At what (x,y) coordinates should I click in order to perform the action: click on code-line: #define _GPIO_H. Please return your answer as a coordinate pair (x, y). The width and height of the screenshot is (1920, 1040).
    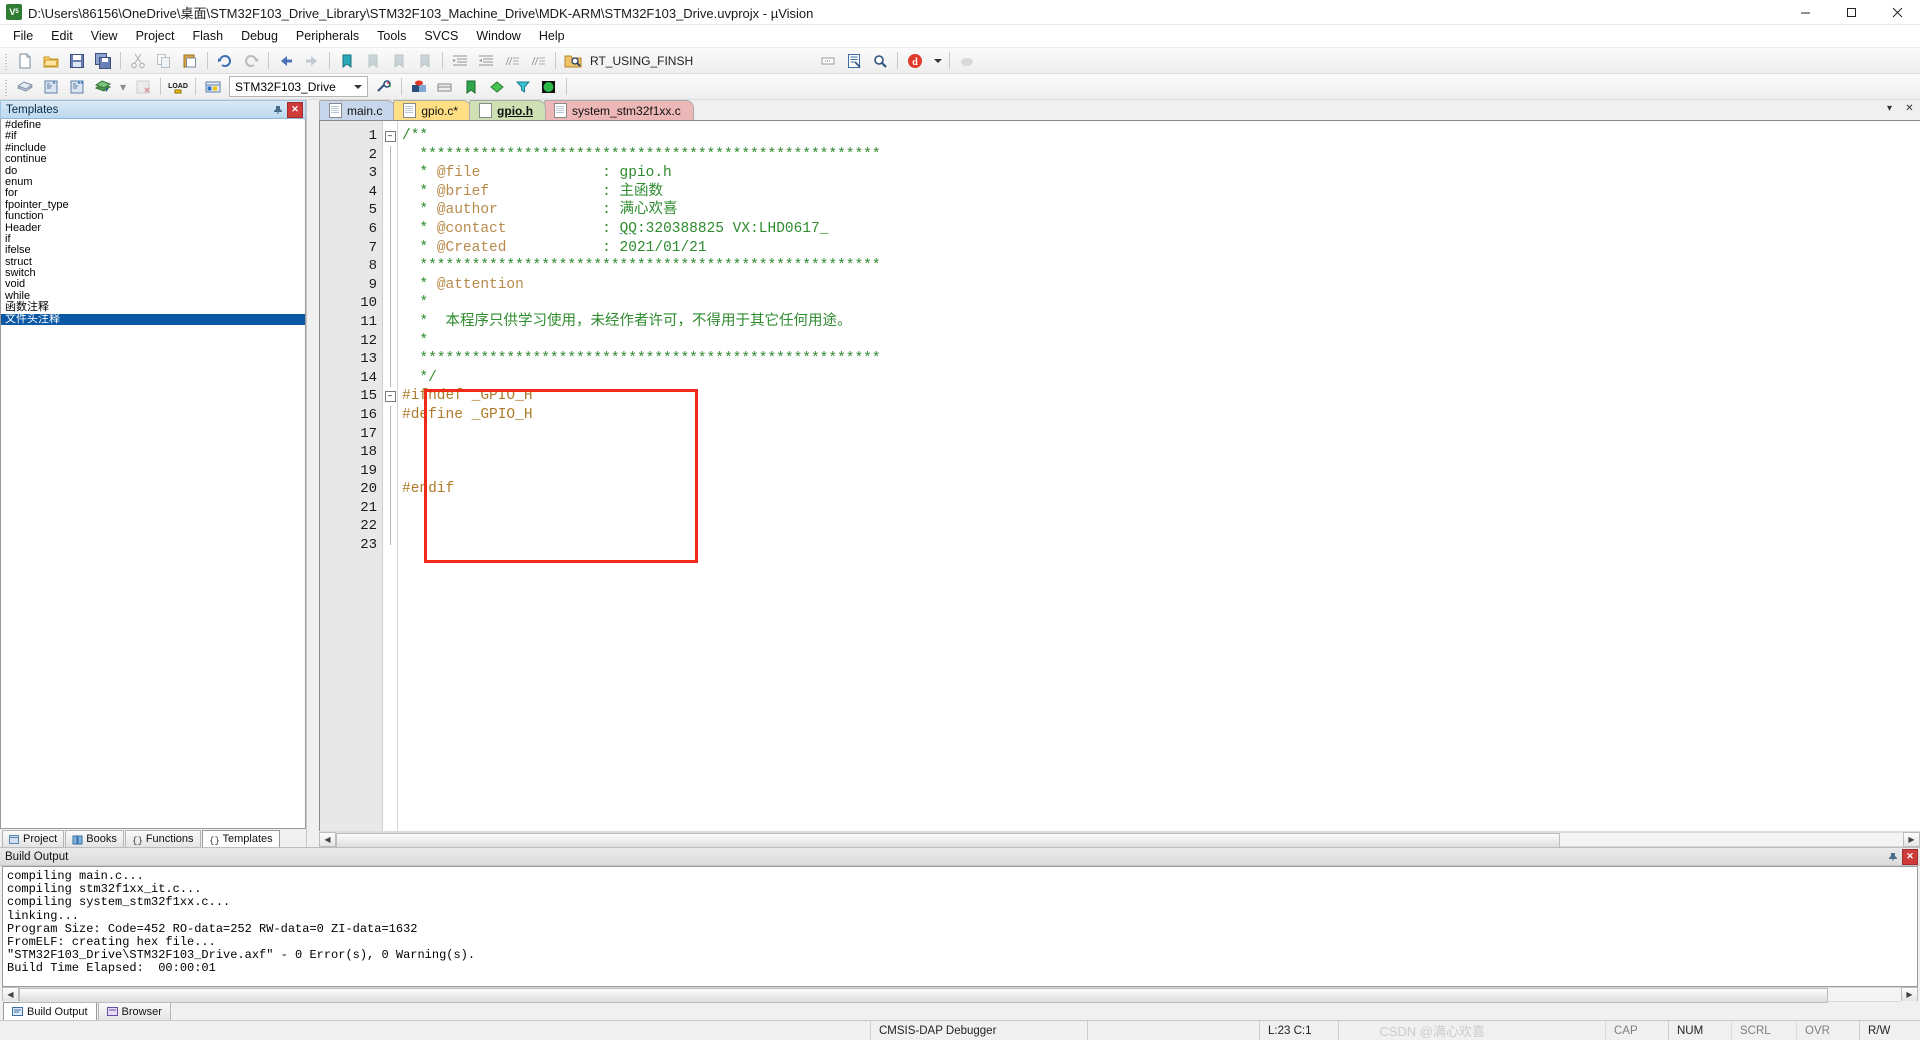
    Looking at the image, I should click on (1159, 415).